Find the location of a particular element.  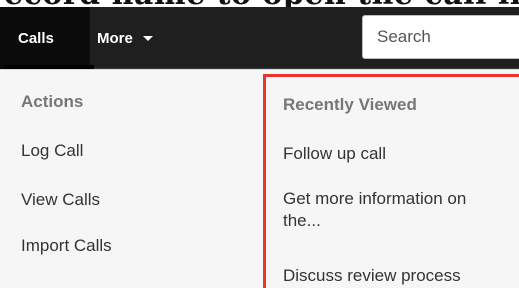

search-input is located at coordinates (440, 37).